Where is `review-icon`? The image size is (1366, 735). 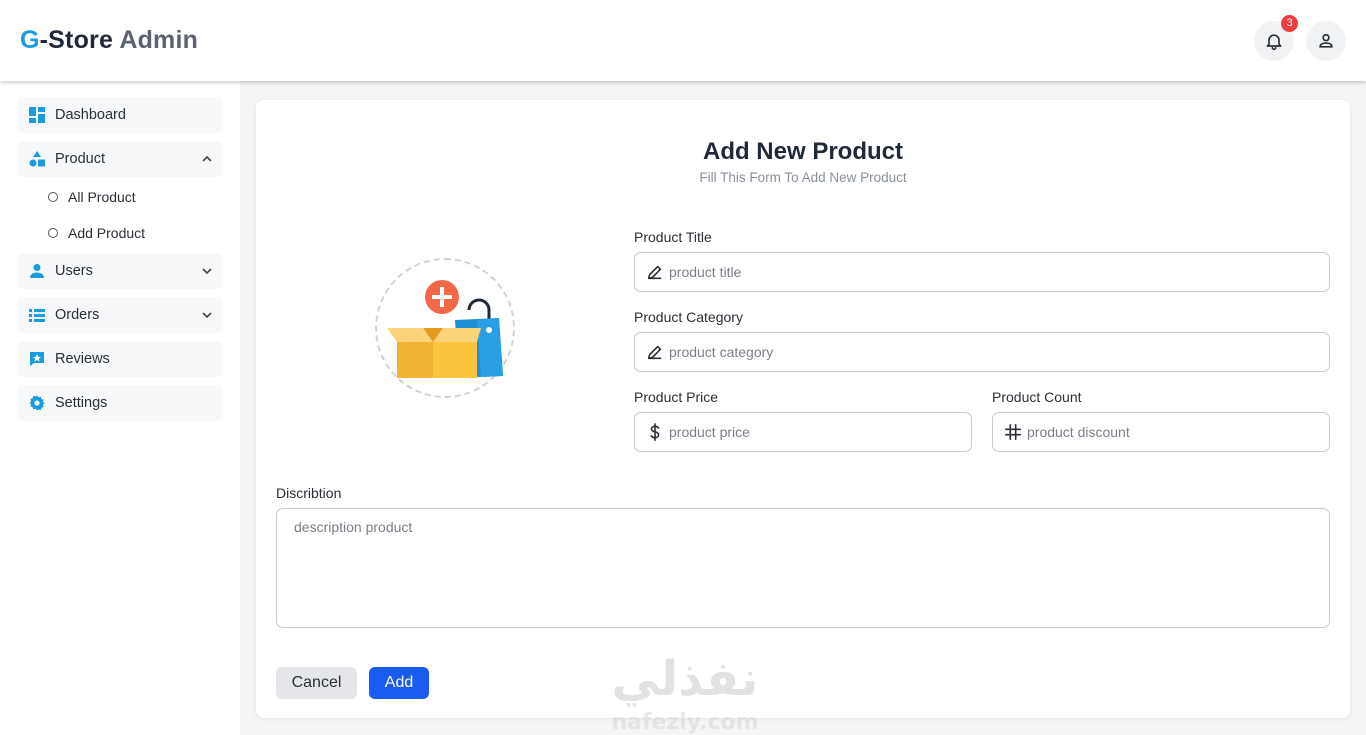 review-icon is located at coordinates (37, 359).